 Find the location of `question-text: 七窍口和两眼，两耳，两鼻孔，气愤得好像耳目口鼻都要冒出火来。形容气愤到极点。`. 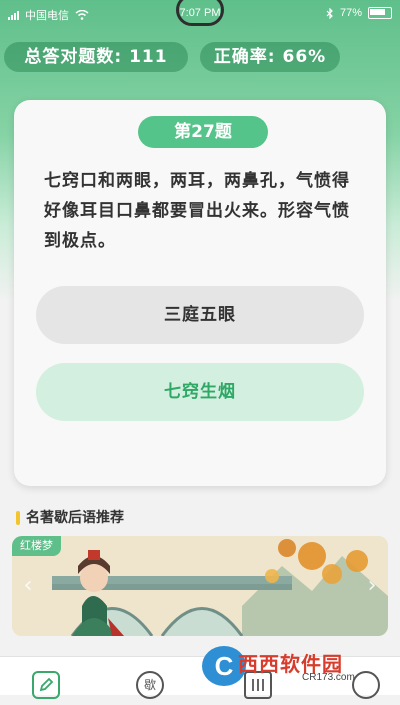

question-text: 七窍口和两眼，两耳，两鼻孔，气愤得好像耳目口鼻都要冒出火来。形容气愤到极点。 is located at coordinates (197, 211).